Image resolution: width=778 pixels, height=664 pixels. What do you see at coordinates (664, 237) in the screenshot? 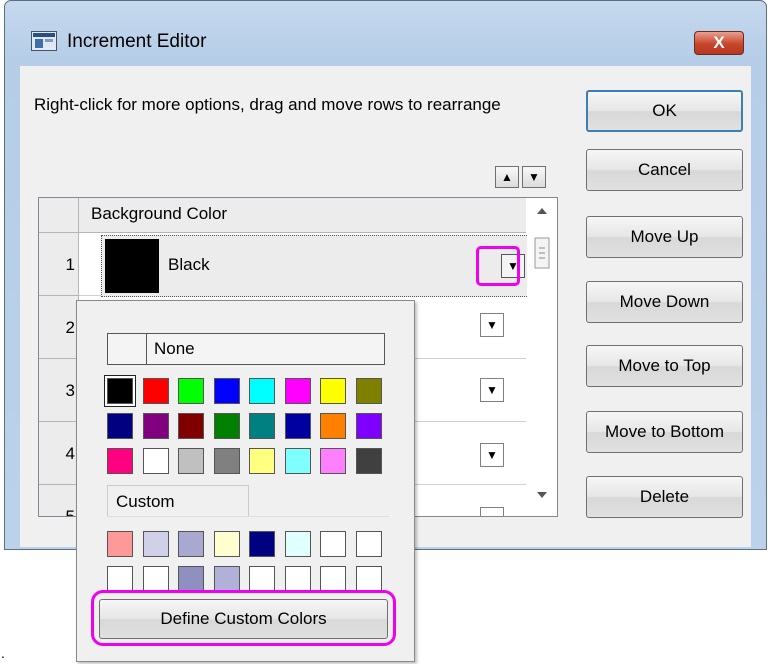
I see `move-up-button: Move Up` at bounding box center [664, 237].